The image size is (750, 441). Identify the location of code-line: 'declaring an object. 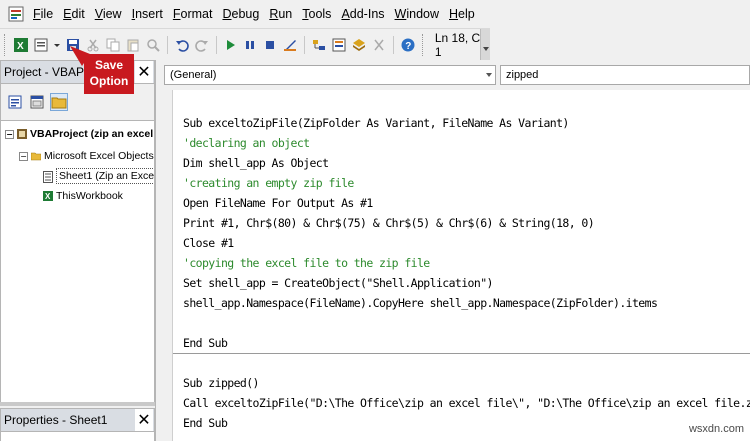
(246, 143).